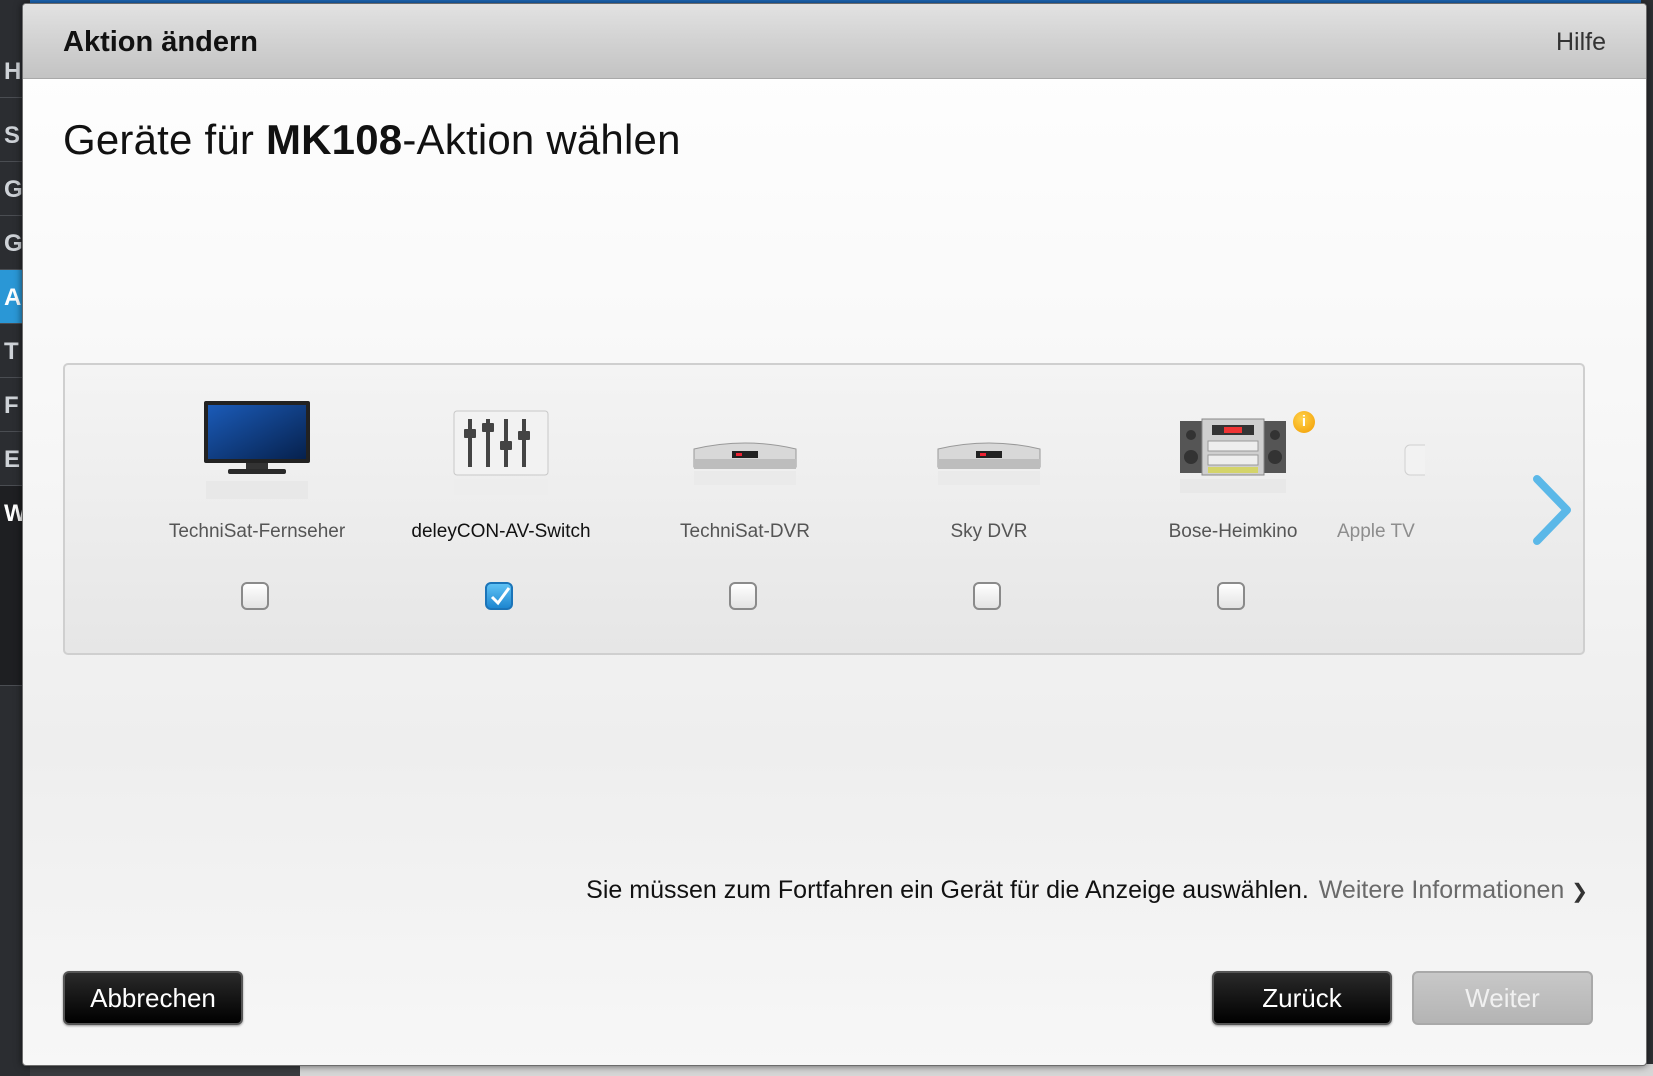 This screenshot has height=1076, width=1653. What do you see at coordinates (257, 456) in the screenshot?
I see `tv-icon` at bounding box center [257, 456].